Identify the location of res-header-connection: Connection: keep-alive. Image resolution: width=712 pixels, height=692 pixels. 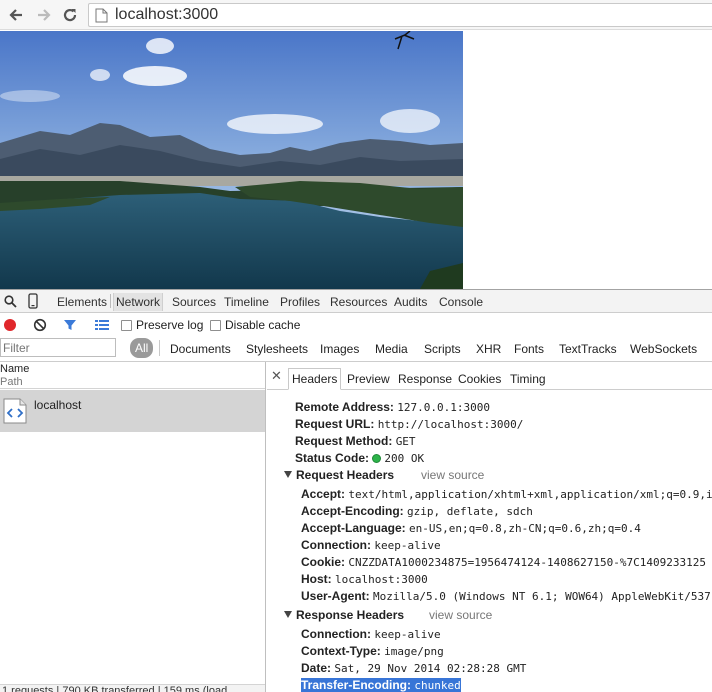
(371, 634).